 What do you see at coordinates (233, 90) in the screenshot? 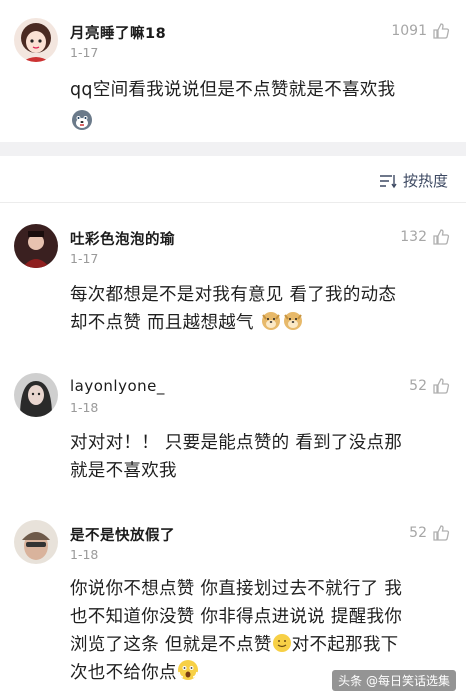
I see `comment-line: qq空间看我说说但是不点赞就是不喜欢我` at bounding box center [233, 90].